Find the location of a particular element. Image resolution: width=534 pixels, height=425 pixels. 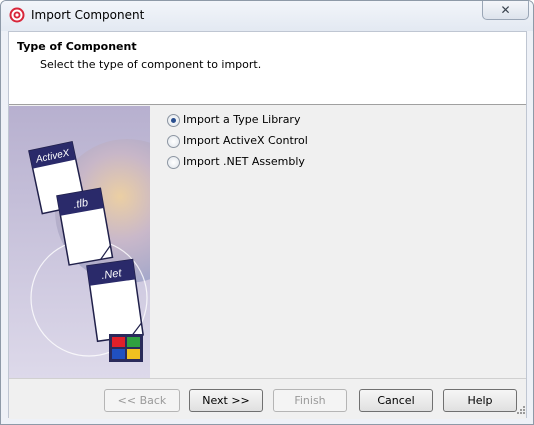

cancel-button: Cancel is located at coordinates (396, 400).